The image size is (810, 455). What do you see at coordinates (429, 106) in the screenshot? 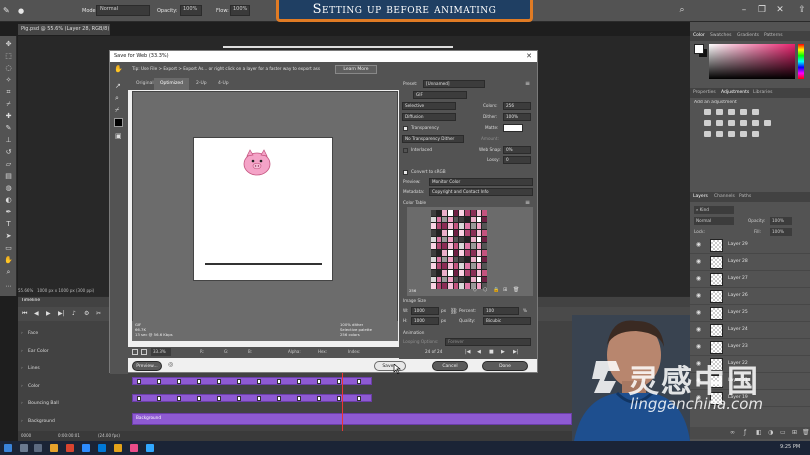
I see `reduction-select: Selective` at bounding box center [429, 106].